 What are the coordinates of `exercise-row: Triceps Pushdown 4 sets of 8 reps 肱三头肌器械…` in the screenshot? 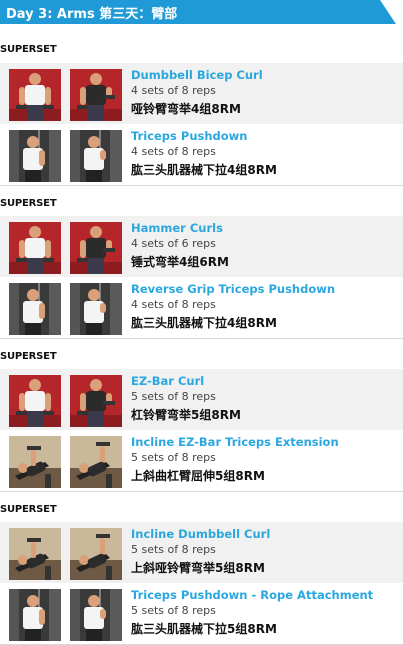 It's located at (201, 155).